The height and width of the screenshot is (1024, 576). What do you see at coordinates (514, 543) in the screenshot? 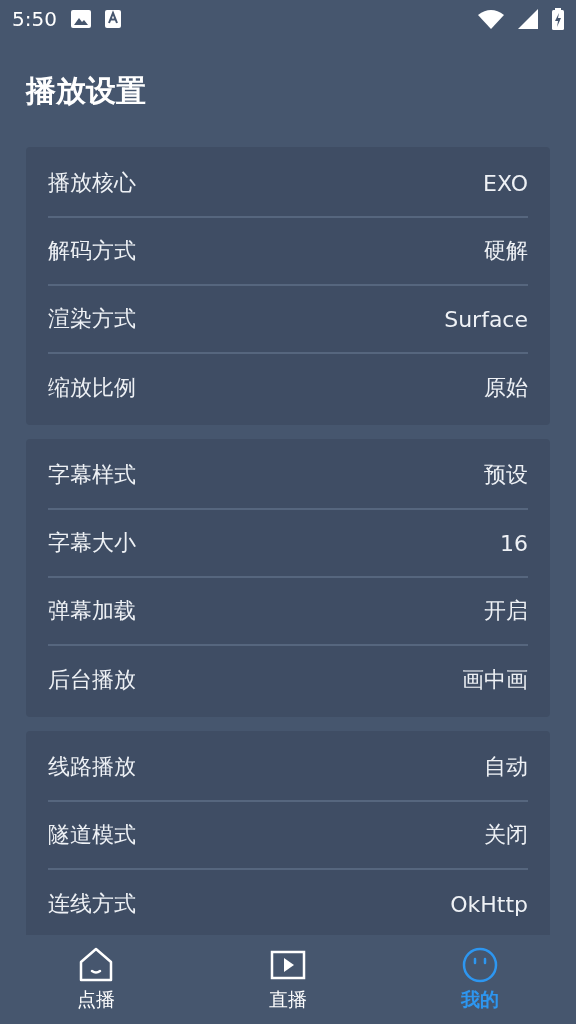
I see `setting-value: 16` at bounding box center [514, 543].